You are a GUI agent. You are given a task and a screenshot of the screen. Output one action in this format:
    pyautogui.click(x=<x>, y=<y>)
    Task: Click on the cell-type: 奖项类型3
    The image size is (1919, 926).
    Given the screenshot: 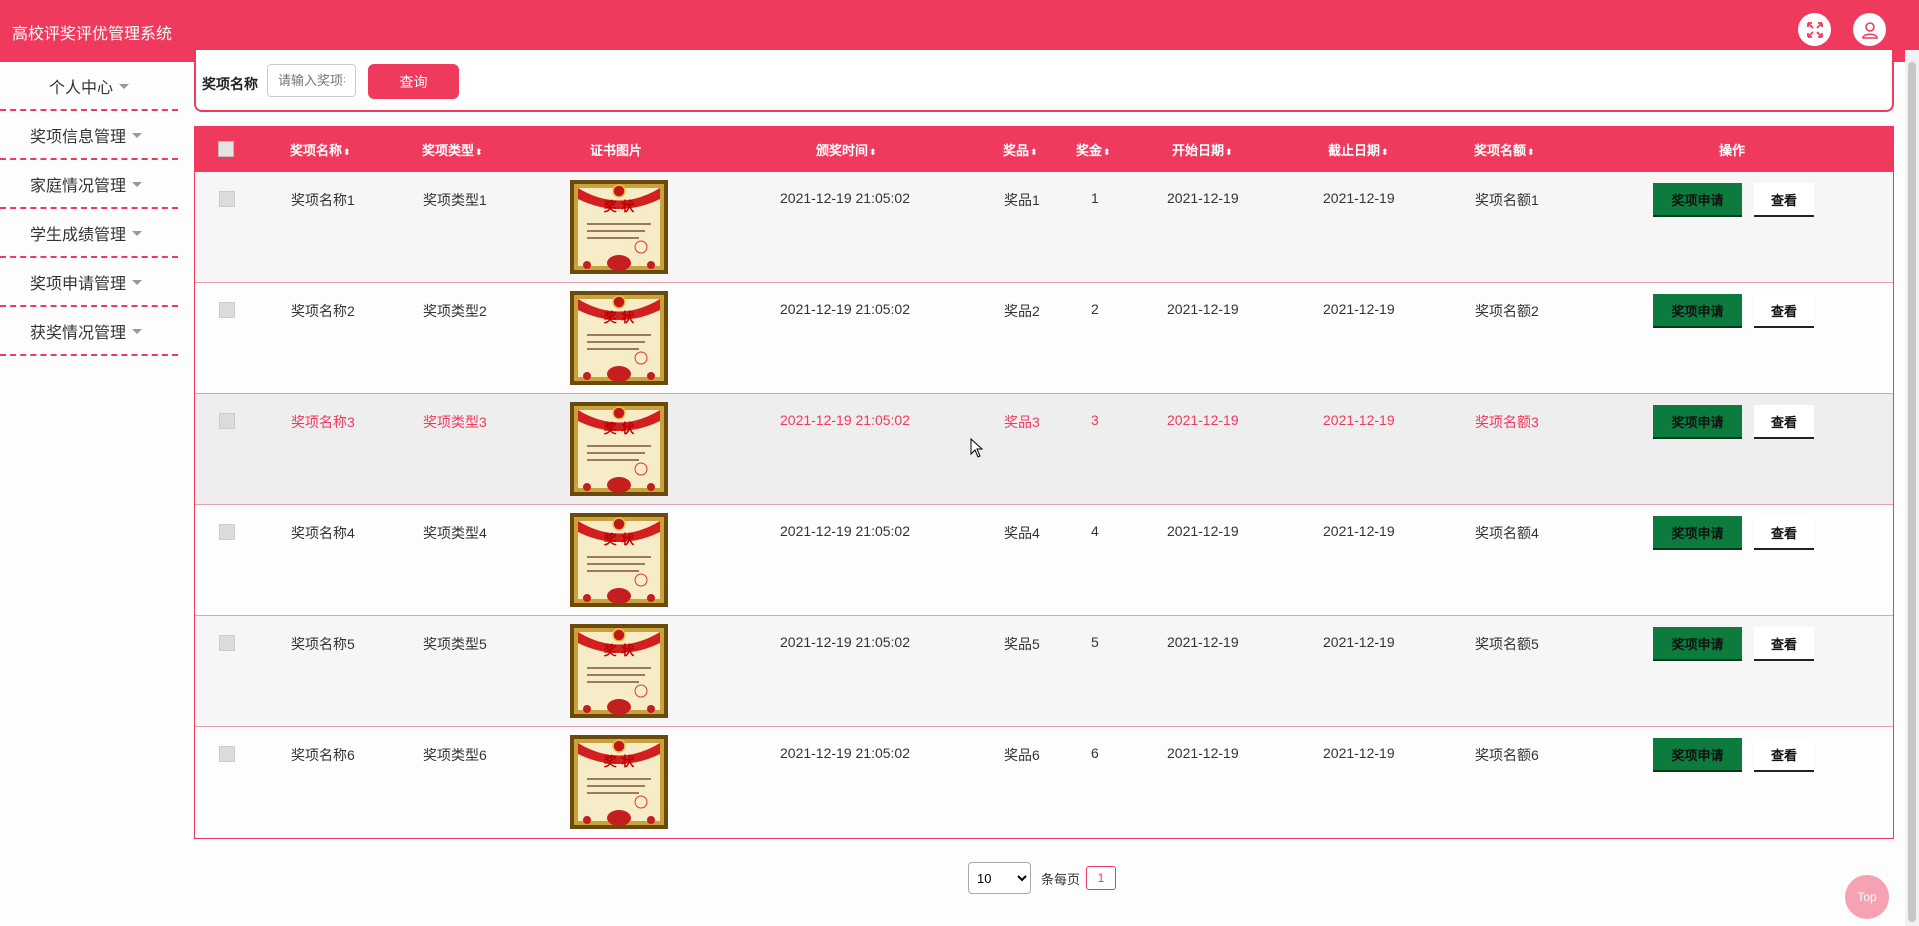 What is the action you would take?
    pyautogui.click(x=455, y=422)
    